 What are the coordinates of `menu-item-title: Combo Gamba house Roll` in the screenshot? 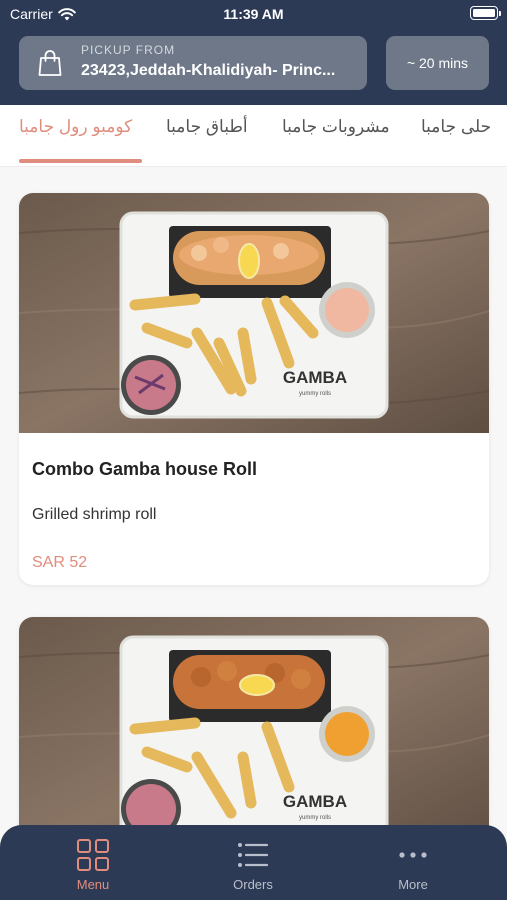 It's located at (145, 469).